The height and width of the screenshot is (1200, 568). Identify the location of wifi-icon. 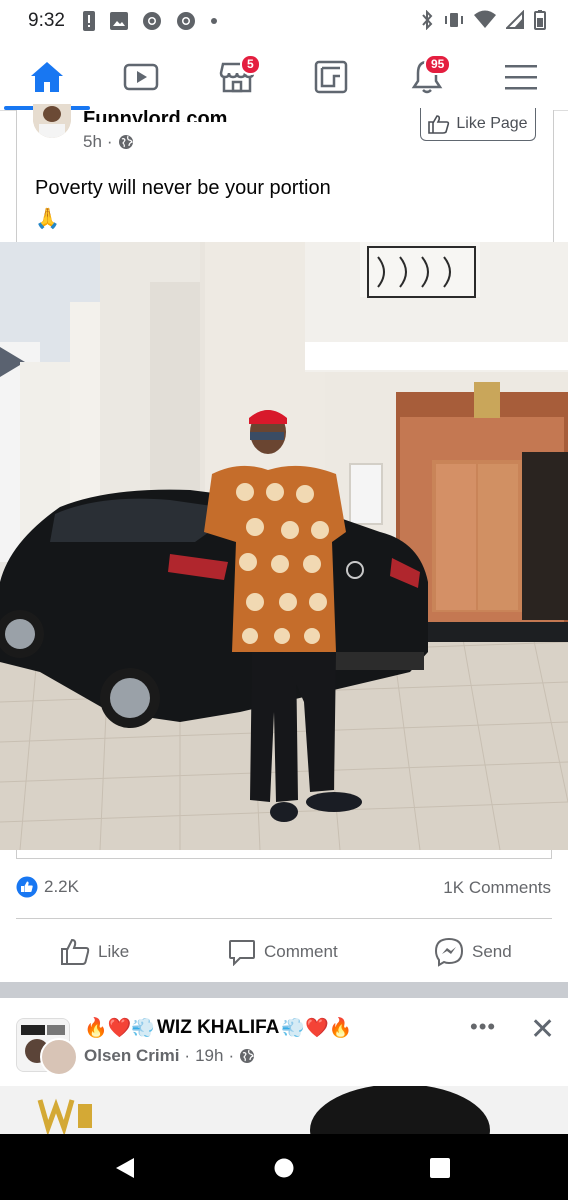
(485, 19).